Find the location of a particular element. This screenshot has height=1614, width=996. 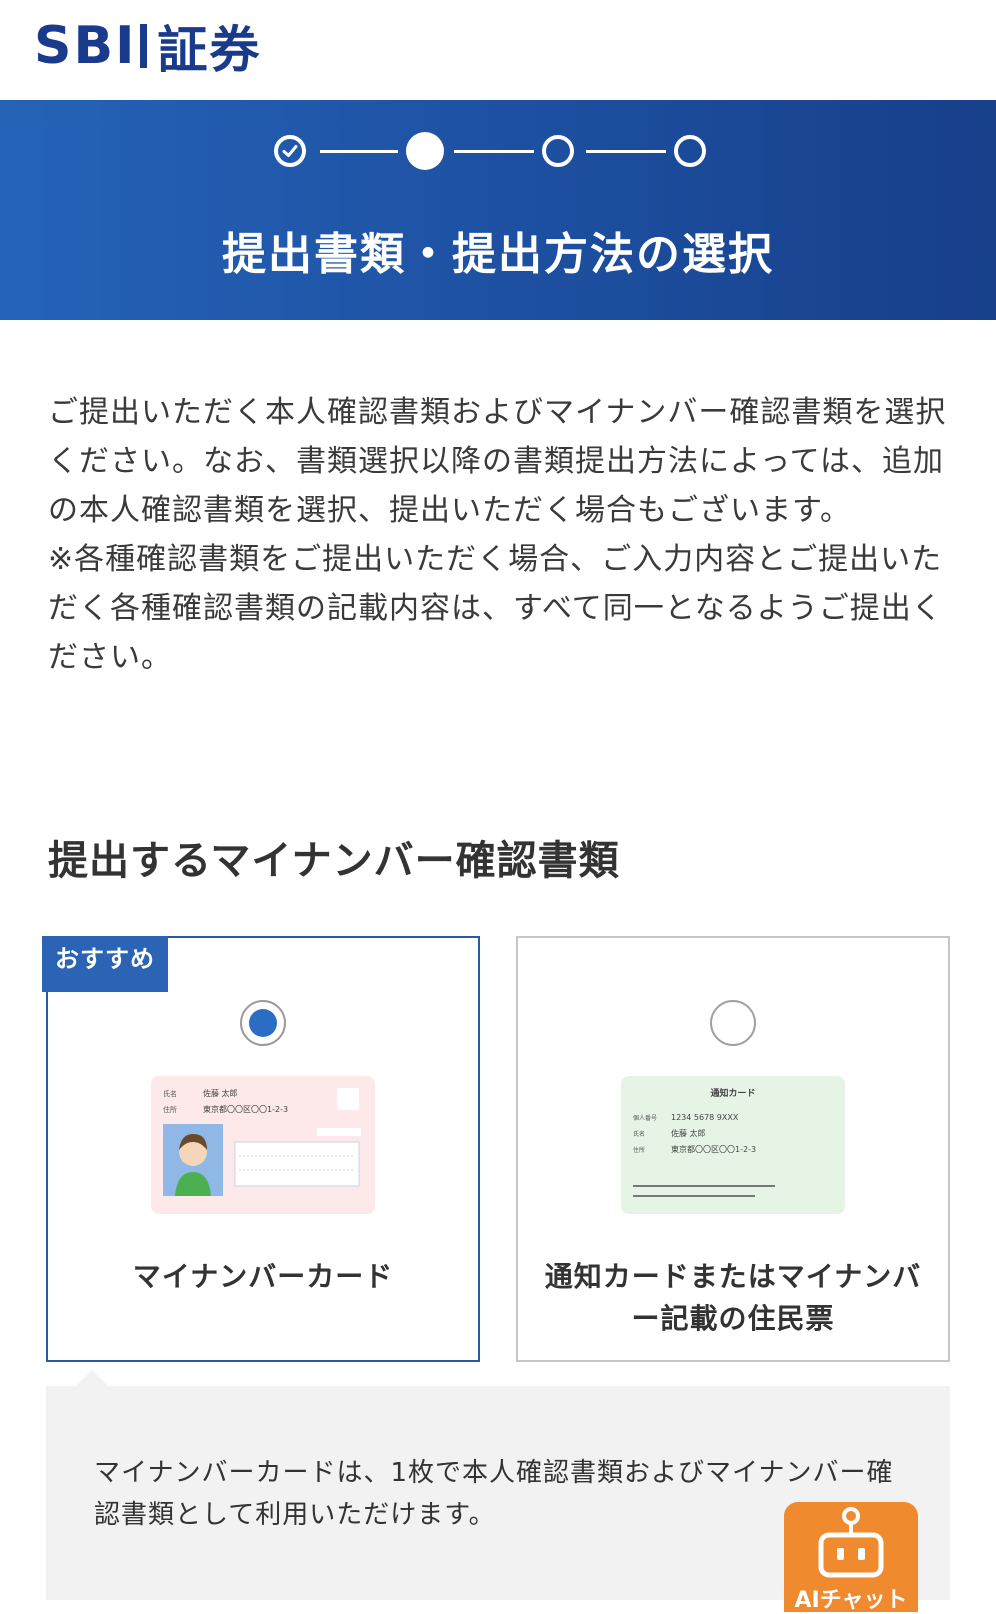

page-title: 提出書類・提出方法の選択 is located at coordinates (498, 254).